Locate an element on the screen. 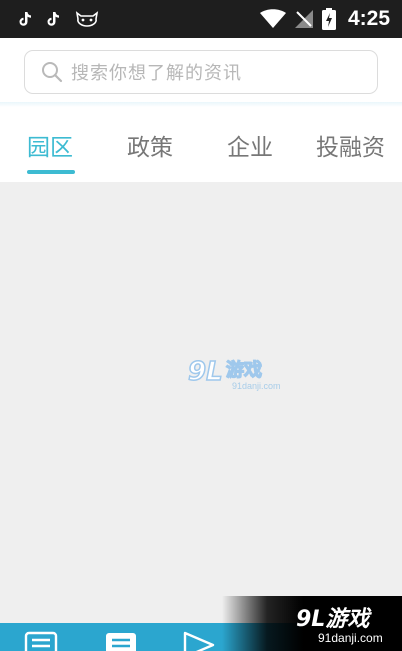 This screenshot has height=651, width=402. search-input: 搜索你想了解的资讯 is located at coordinates (201, 72).